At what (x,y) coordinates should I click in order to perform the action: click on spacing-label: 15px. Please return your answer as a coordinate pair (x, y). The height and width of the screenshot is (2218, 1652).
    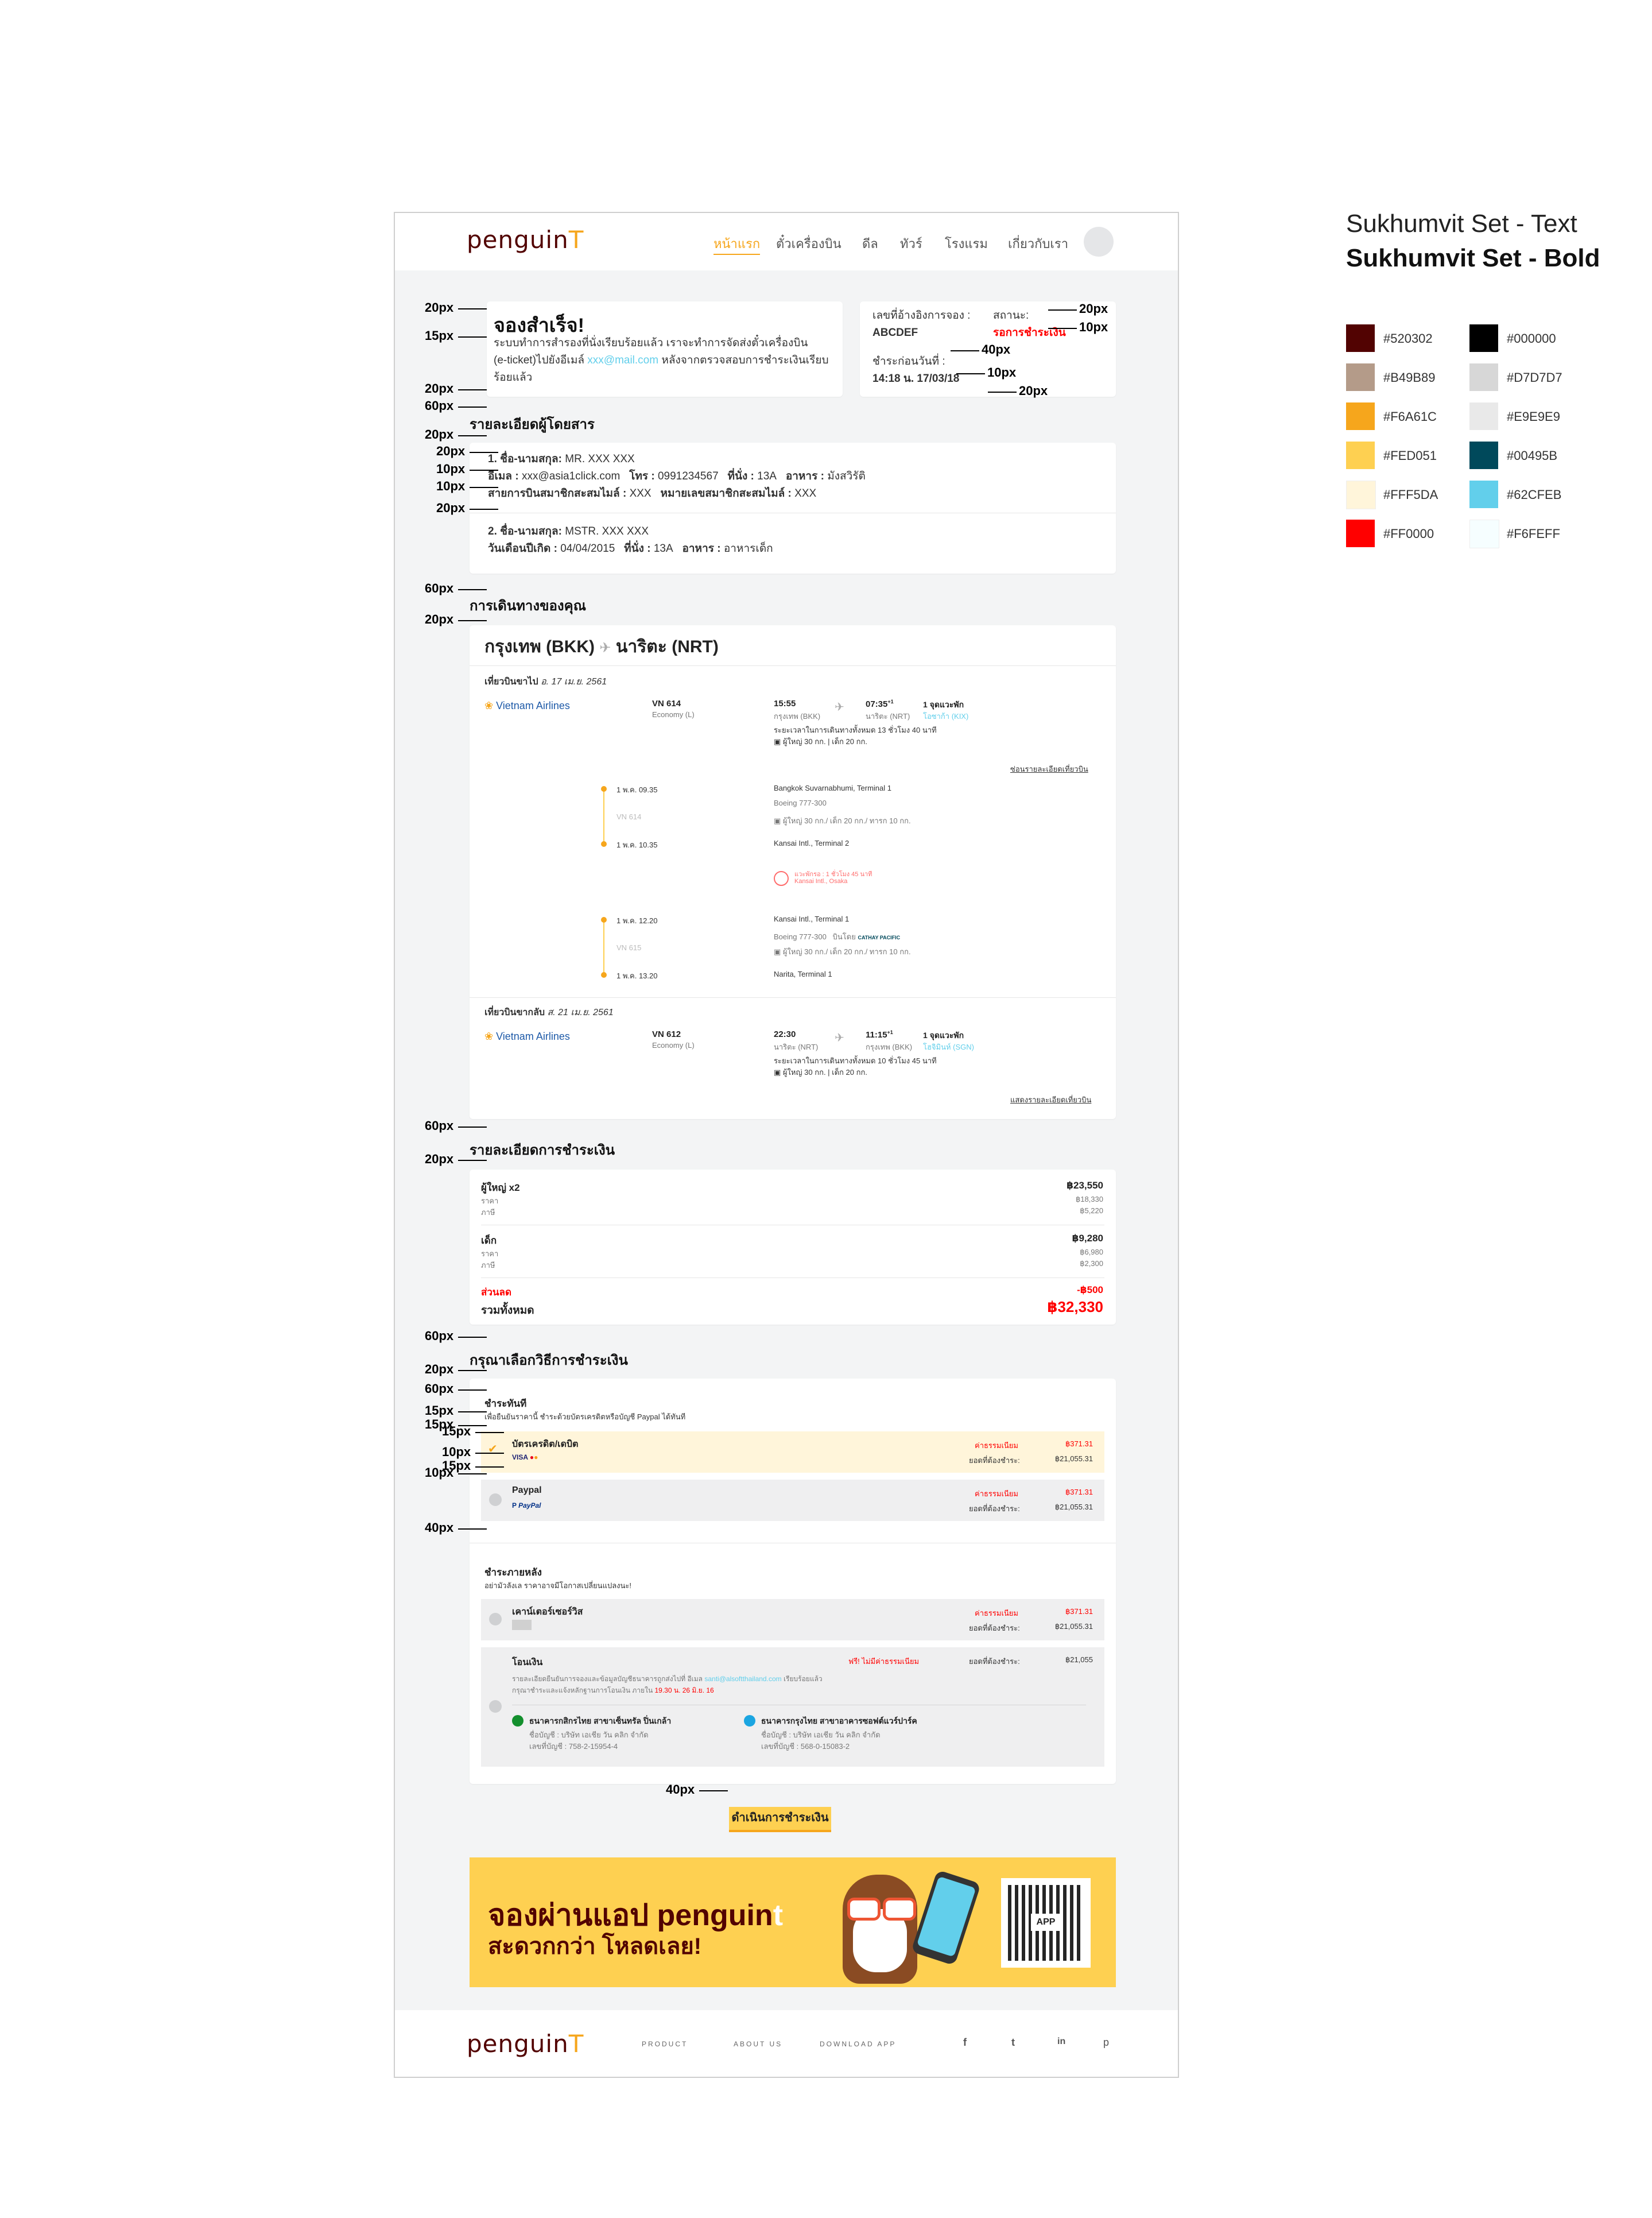
    Looking at the image, I should click on (439, 1411).